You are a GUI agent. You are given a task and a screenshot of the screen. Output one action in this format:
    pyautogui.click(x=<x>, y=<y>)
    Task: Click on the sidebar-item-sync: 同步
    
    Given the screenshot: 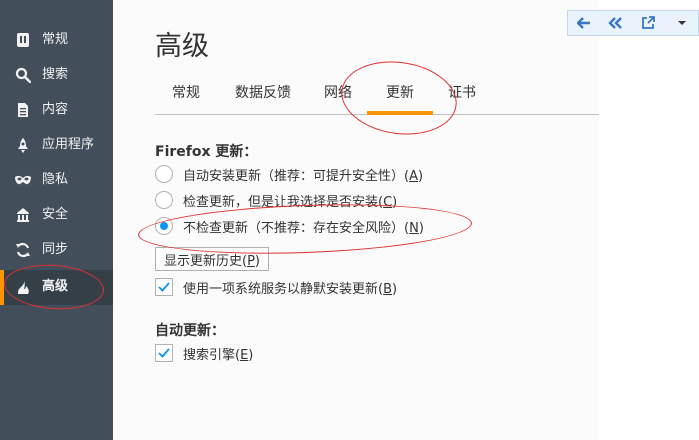 What is the action you would take?
    pyautogui.click(x=56, y=250)
    